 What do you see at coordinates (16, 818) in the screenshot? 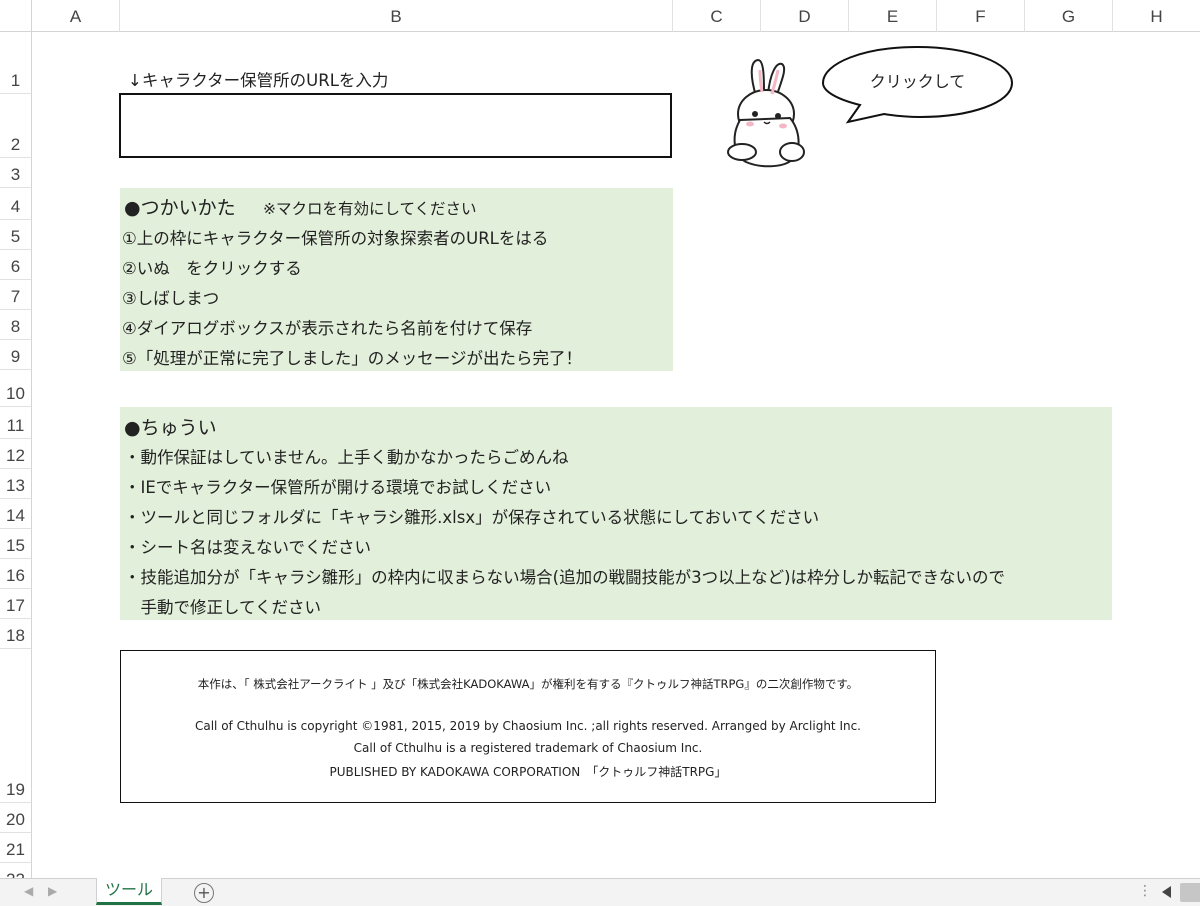
I see `row-header-20: 20` at bounding box center [16, 818].